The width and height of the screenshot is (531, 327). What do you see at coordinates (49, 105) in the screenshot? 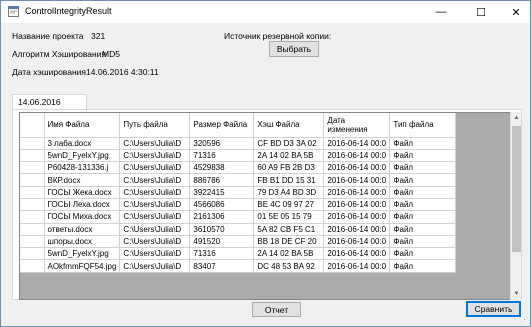
I see `tab-hash-date: 14.06.2016 4:30:11` at bounding box center [49, 105].